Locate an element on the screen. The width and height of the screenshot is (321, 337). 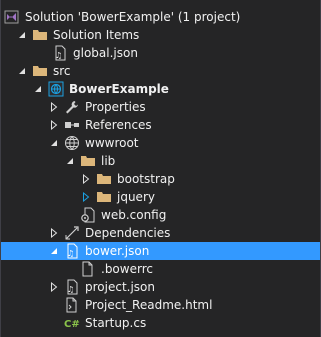
tree-label: Solution 'BowerExample' (1 project) is located at coordinates (133, 17).